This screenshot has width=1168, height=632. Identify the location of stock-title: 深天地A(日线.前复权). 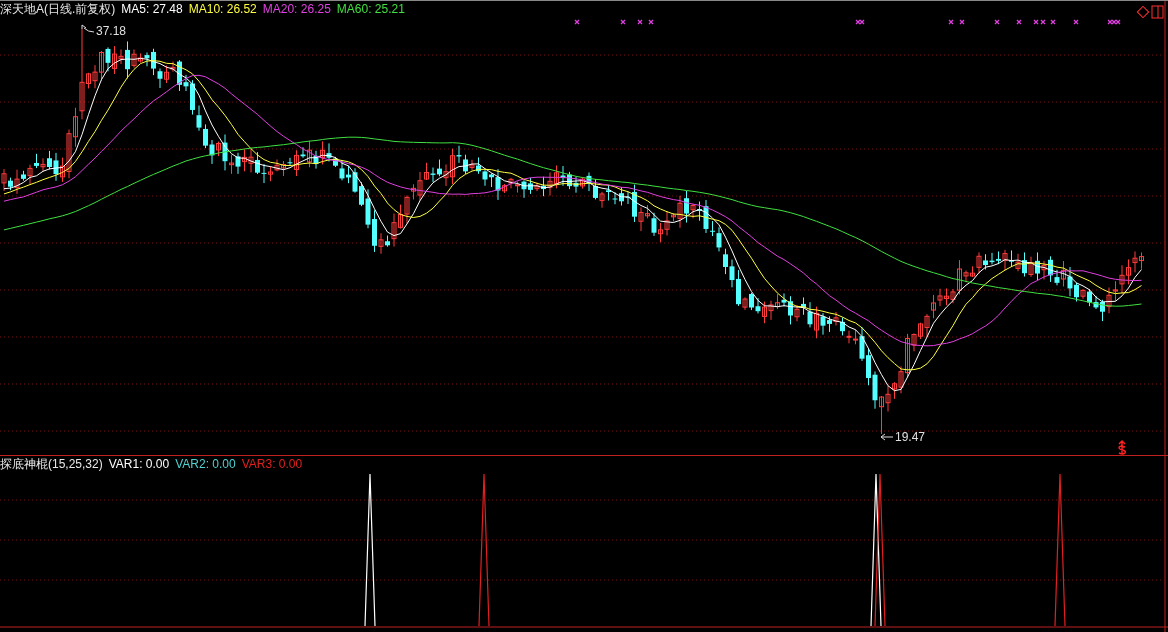
(58, 9).